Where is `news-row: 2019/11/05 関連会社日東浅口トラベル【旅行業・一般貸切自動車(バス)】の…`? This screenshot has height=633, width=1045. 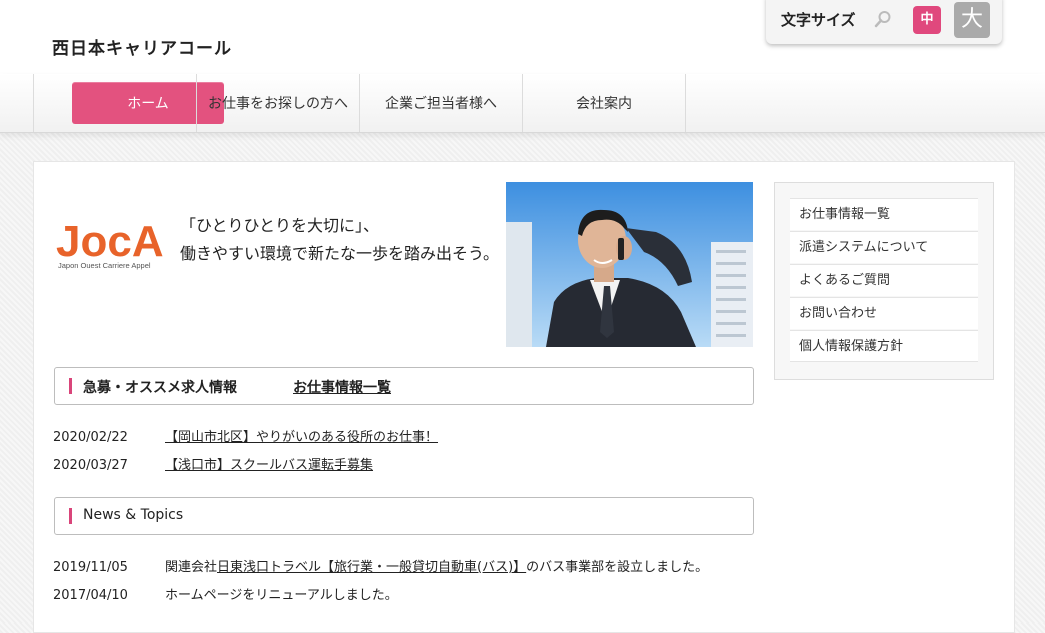 news-row: 2019/11/05 関連会社日東浅口トラベル【旅行業・一般貸切自動車(バス)】の… is located at coordinates (380, 565).